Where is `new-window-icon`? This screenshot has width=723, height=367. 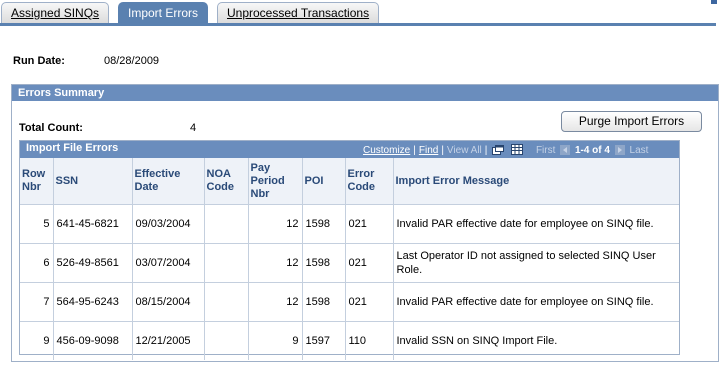
new-window-icon is located at coordinates (498, 151).